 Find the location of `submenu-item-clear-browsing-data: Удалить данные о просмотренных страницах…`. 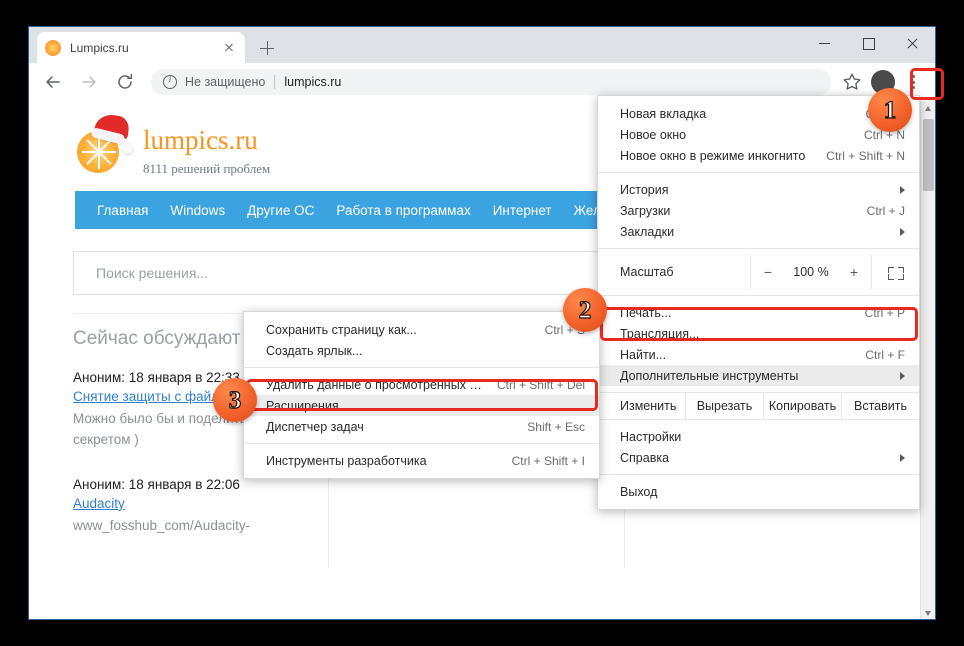

submenu-item-clear-browsing-data: Удалить данные о просмотренных страницах… is located at coordinates (421, 384).